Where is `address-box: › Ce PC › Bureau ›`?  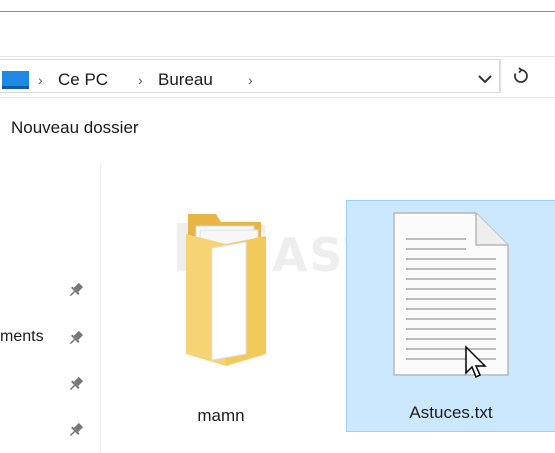 address-box: › Ce PC › Bureau › is located at coordinates (250, 76).